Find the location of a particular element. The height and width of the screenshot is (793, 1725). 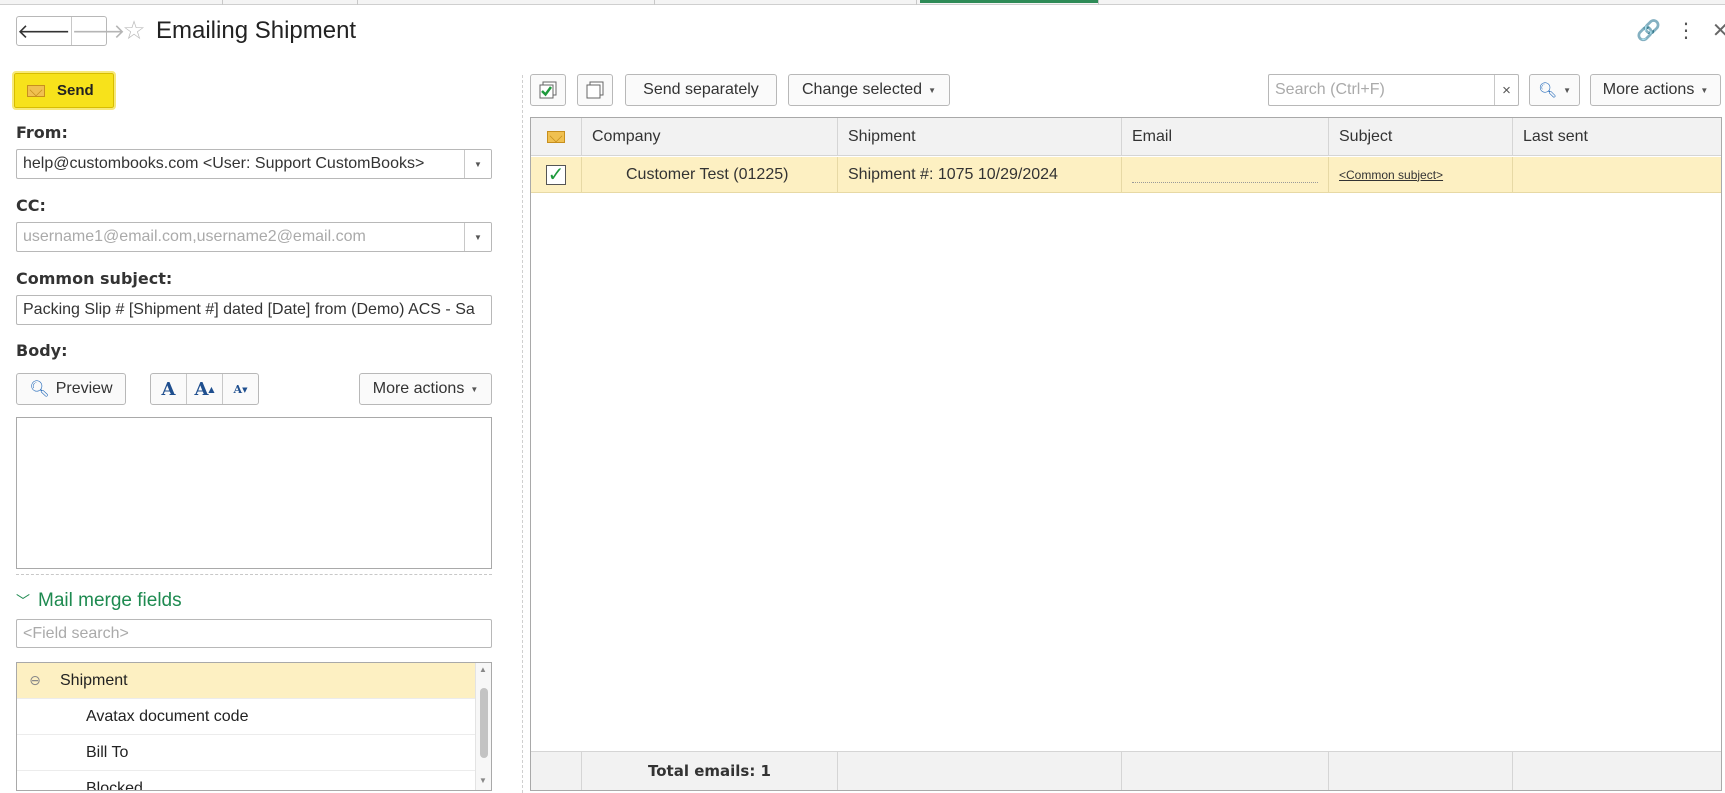

arrow-left-icon: 🡐 is located at coordinates (44, 31).